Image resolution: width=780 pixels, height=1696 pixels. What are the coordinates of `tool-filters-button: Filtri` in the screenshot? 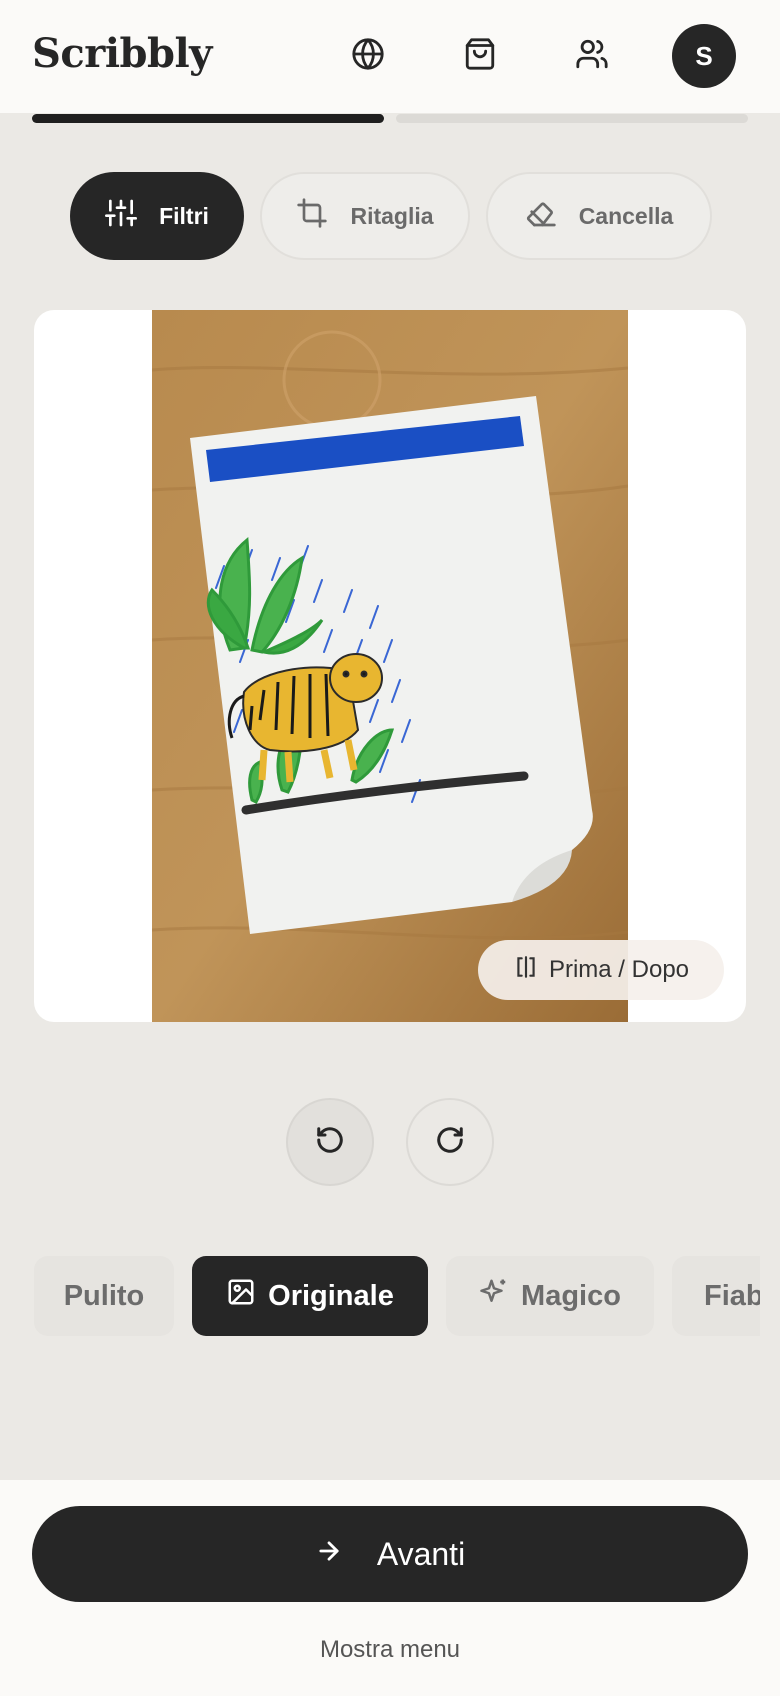 It's located at (157, 216).